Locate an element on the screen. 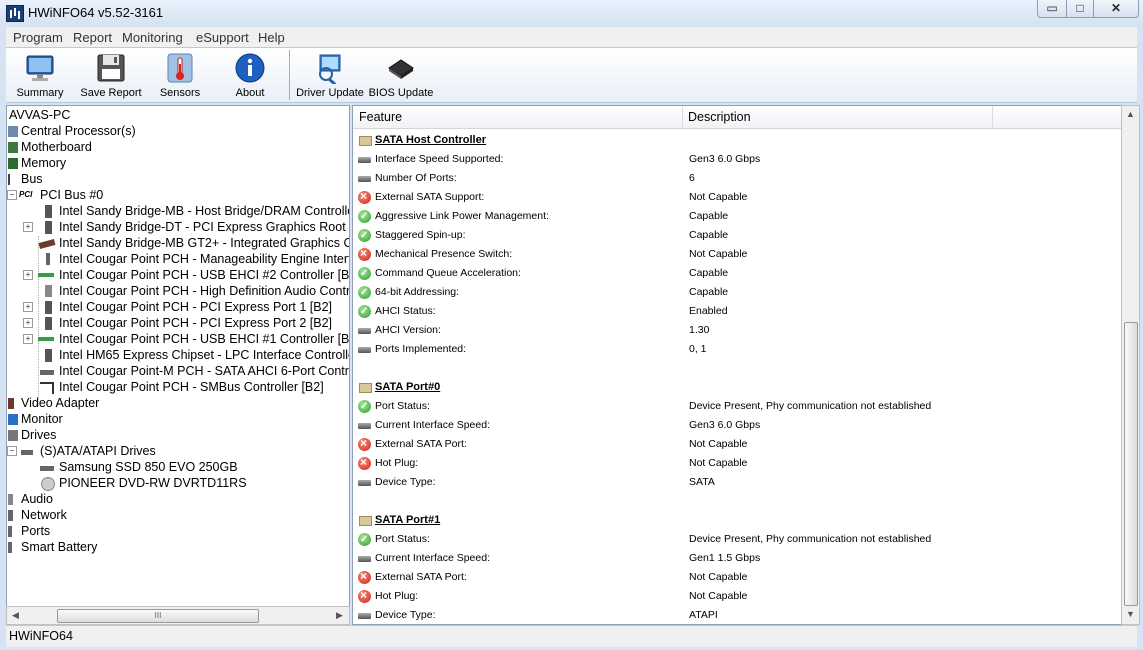 This screenshot has height=650, width=1143. maximize-button: □ is located at coordinates (1080, 9).